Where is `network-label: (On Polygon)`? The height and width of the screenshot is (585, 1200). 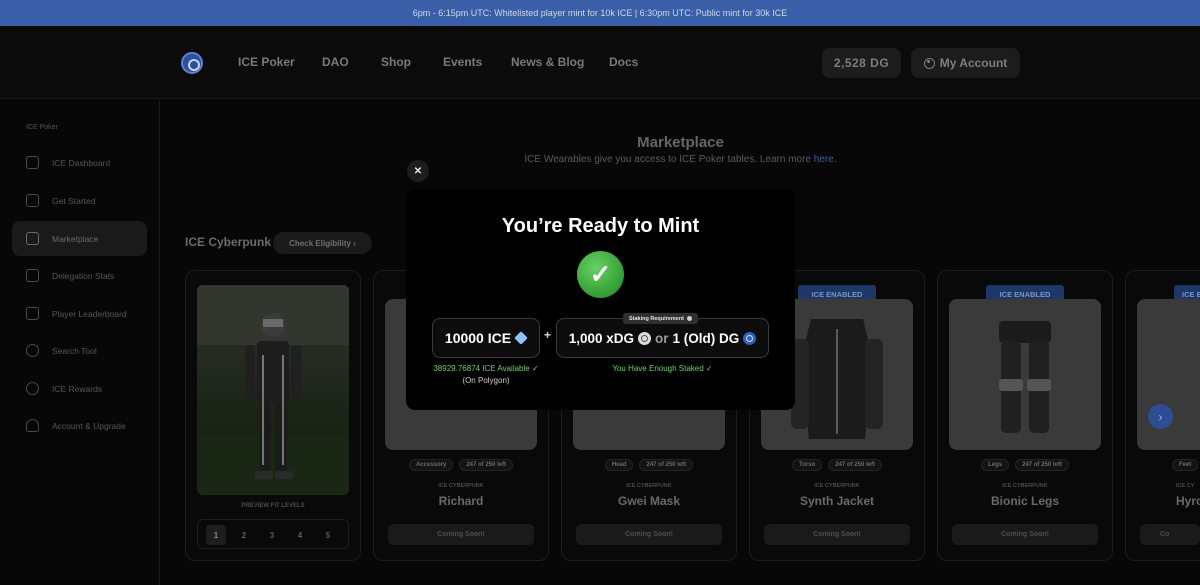
network-label: (On Polygon) is located at coordinates (486, 380).